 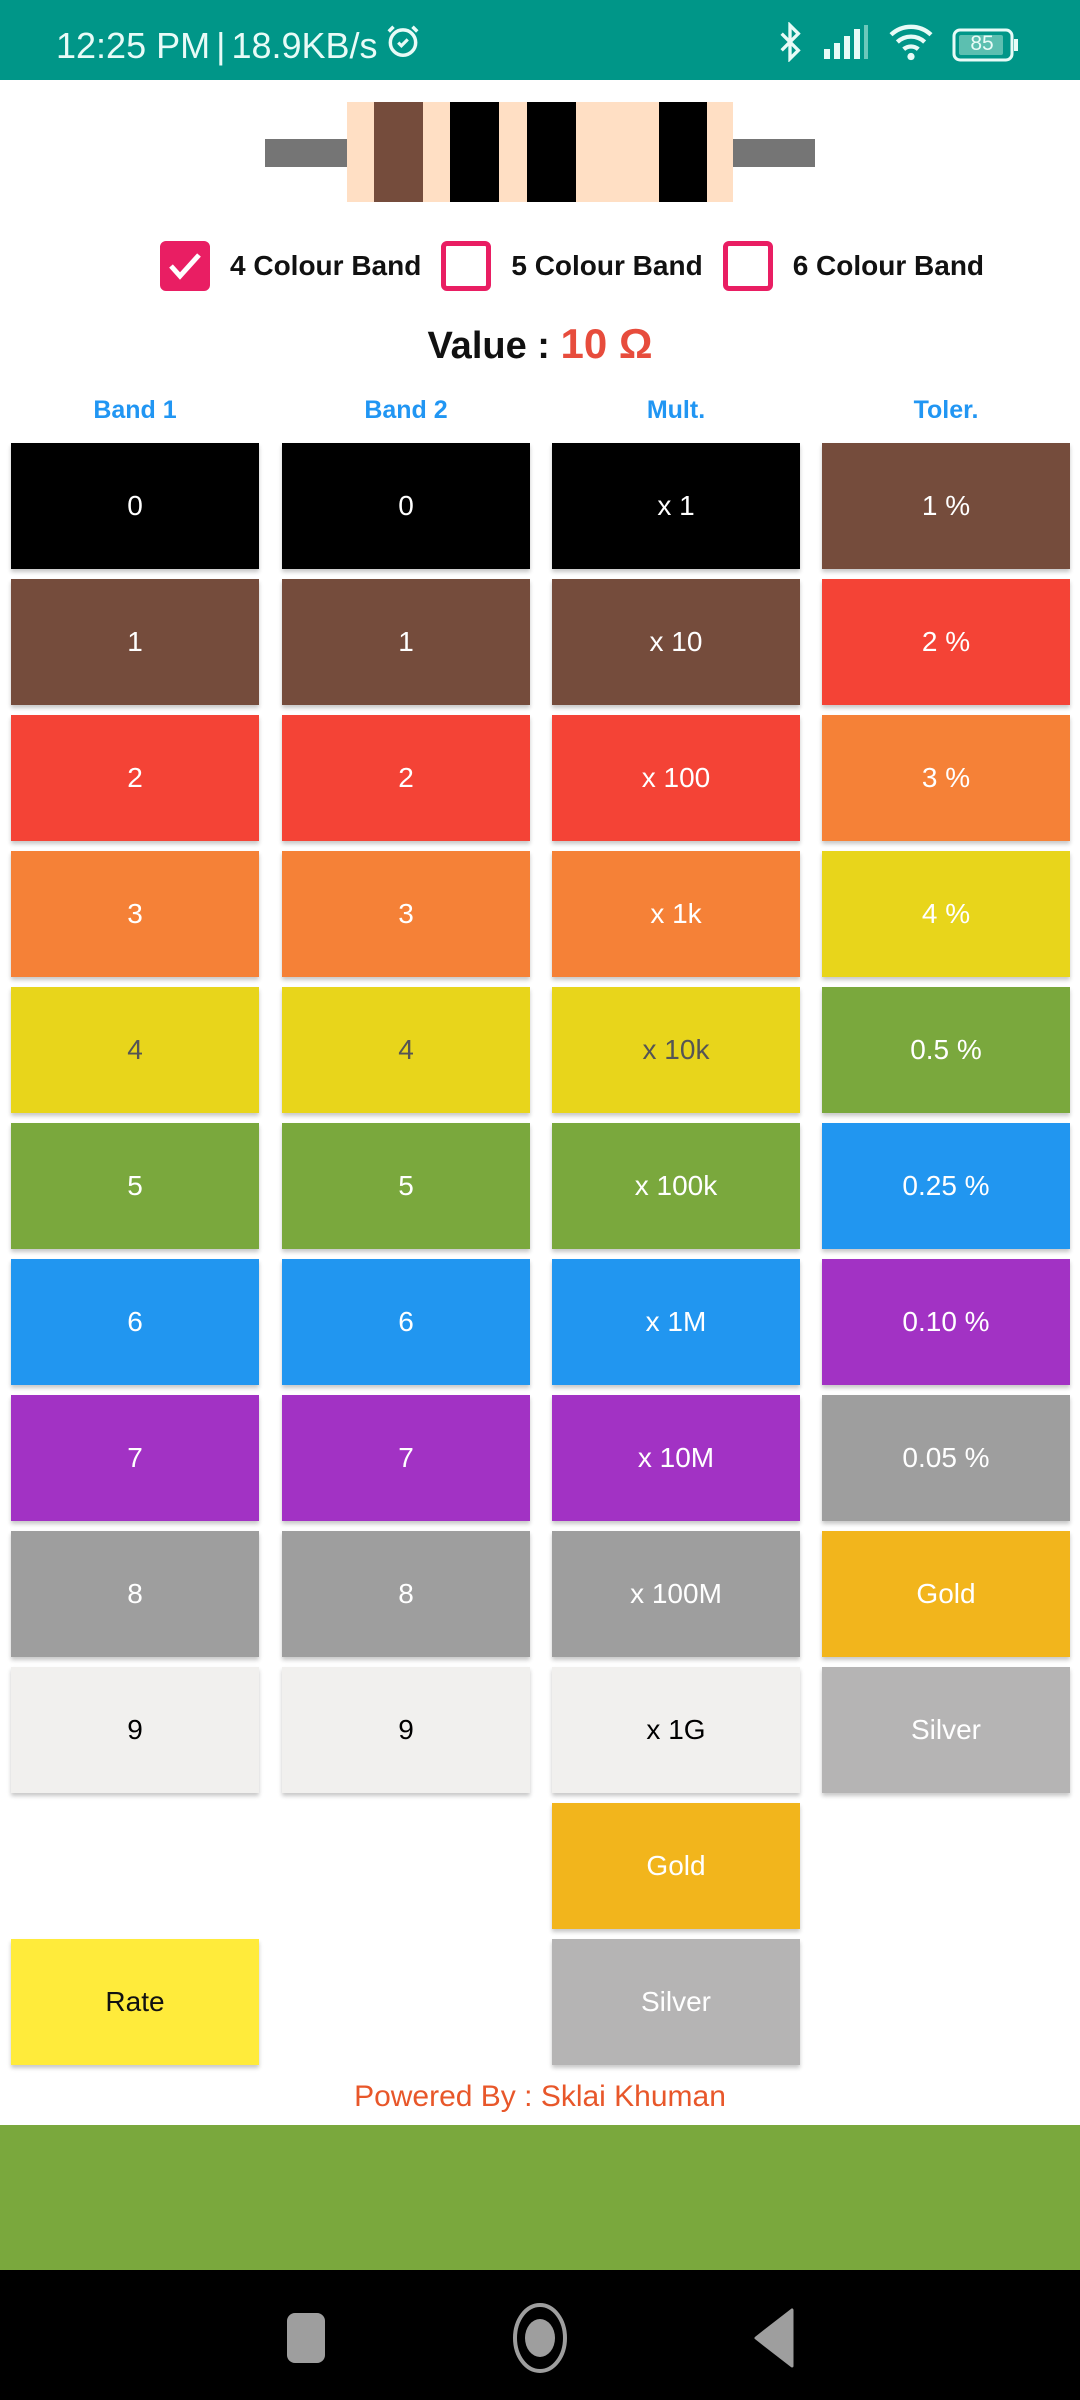 I want to click on multiplier-option: x 10M, so click(x=676, y=1458).